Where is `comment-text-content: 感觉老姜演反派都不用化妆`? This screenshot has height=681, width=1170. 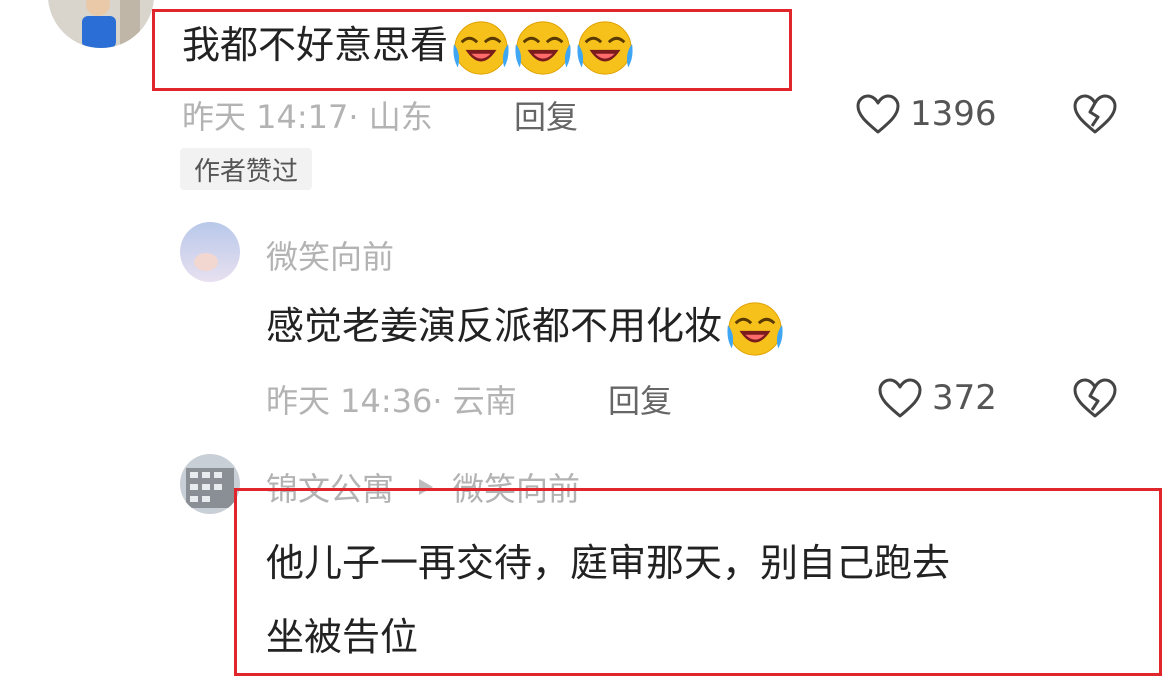
comment-text-content: 感觉老姜演反派都不用化妆 is located at coordinates (494, 326).